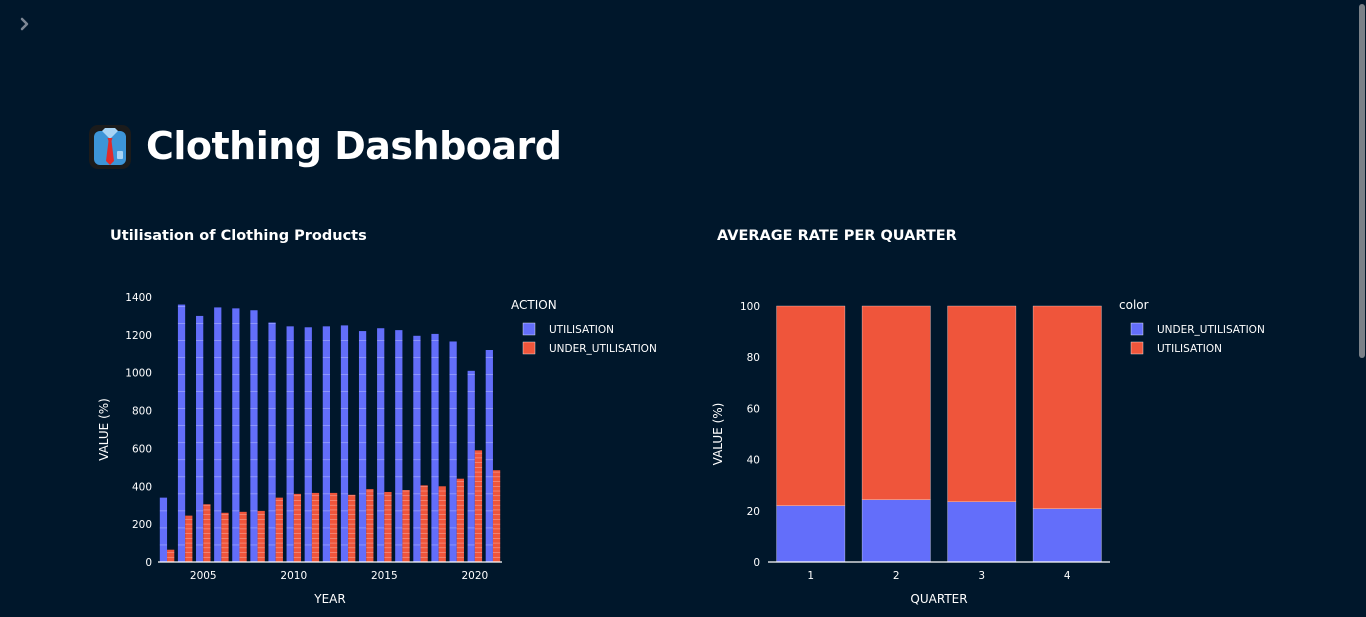  What do you see at coordinates (981, 576) in the screenshot?
I see `x-tick-label: 3` at bounding box center [981, 576].